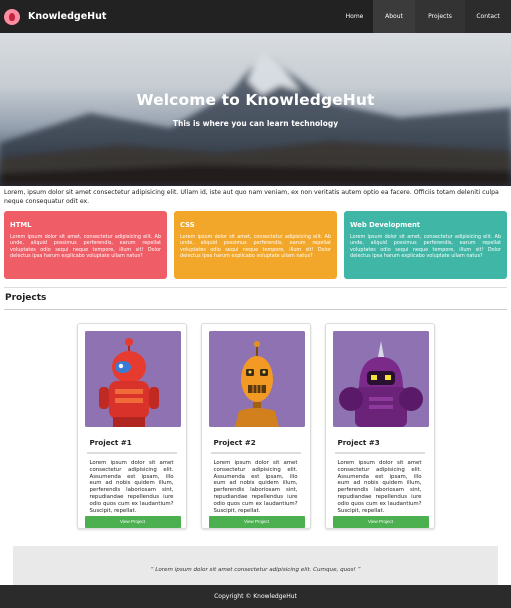 This screenshot has height=608, width=511. Describe the element at coordinates (187, 225) in the screenshot. I see `feature-title: CSS` at that location.